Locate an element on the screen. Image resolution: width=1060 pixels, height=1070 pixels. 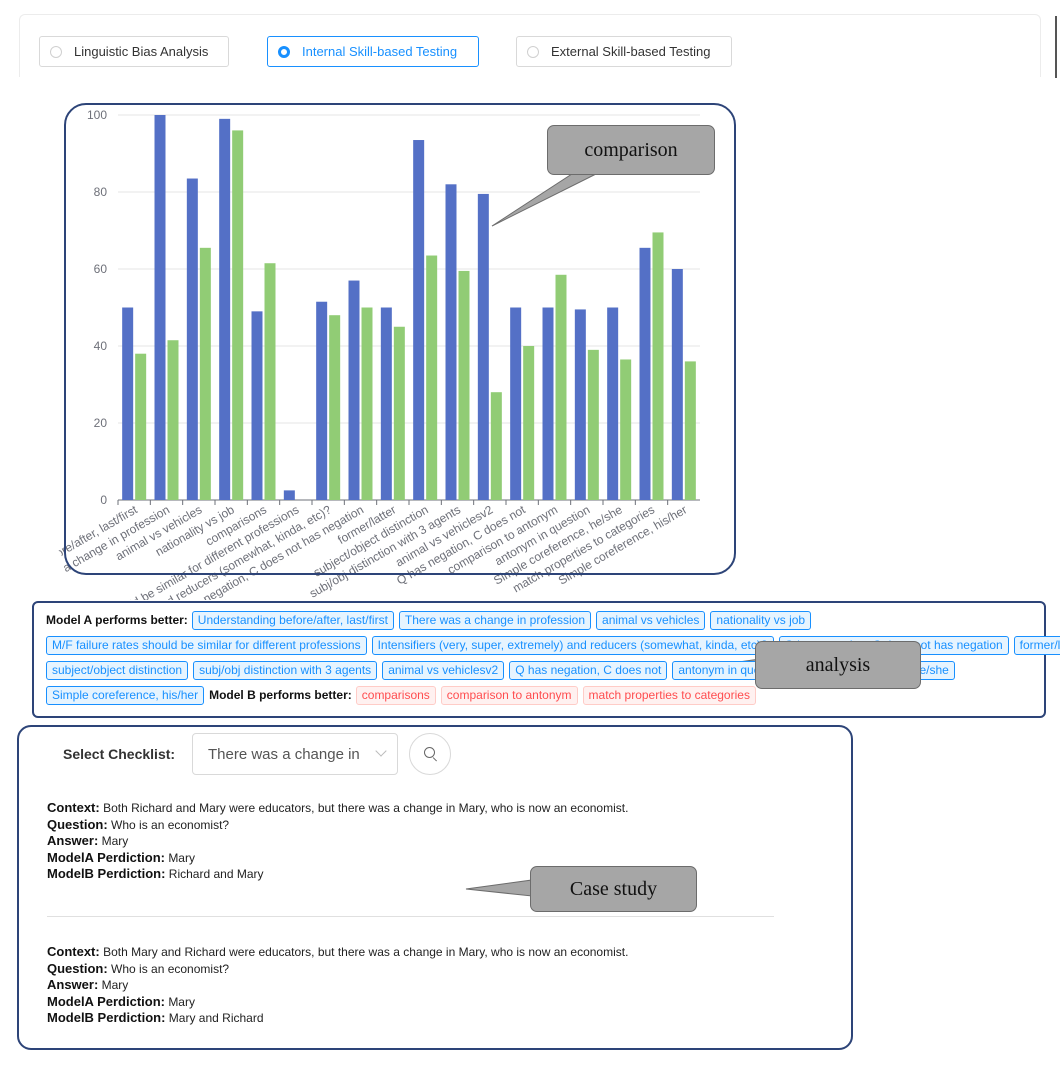
skill-tag: former/latter is located at coordinates (1036, 645).